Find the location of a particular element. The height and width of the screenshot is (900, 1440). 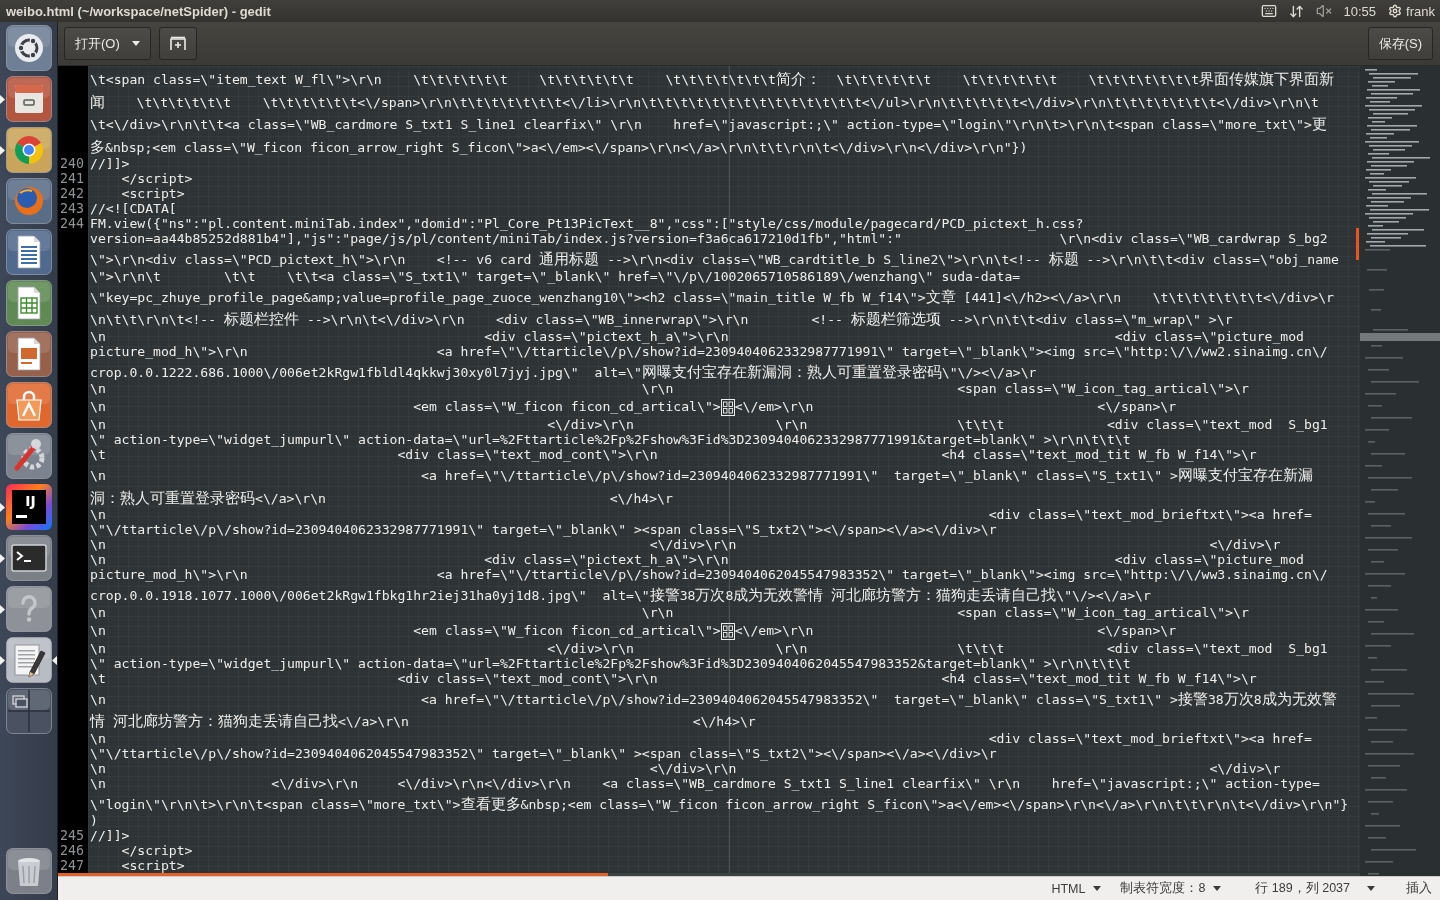

launcher-button is located at coordinates (28, 660).